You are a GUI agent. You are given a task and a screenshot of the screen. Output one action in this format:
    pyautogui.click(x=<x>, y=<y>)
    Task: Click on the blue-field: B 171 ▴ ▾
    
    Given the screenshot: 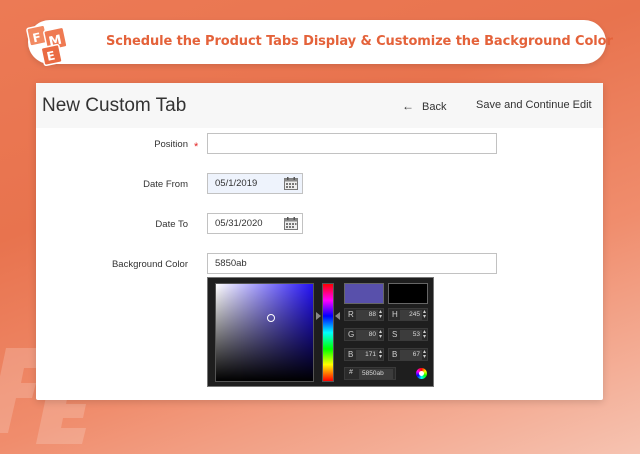 What is the action you would take?
    pyautogui.click(x=364, y=354)
    